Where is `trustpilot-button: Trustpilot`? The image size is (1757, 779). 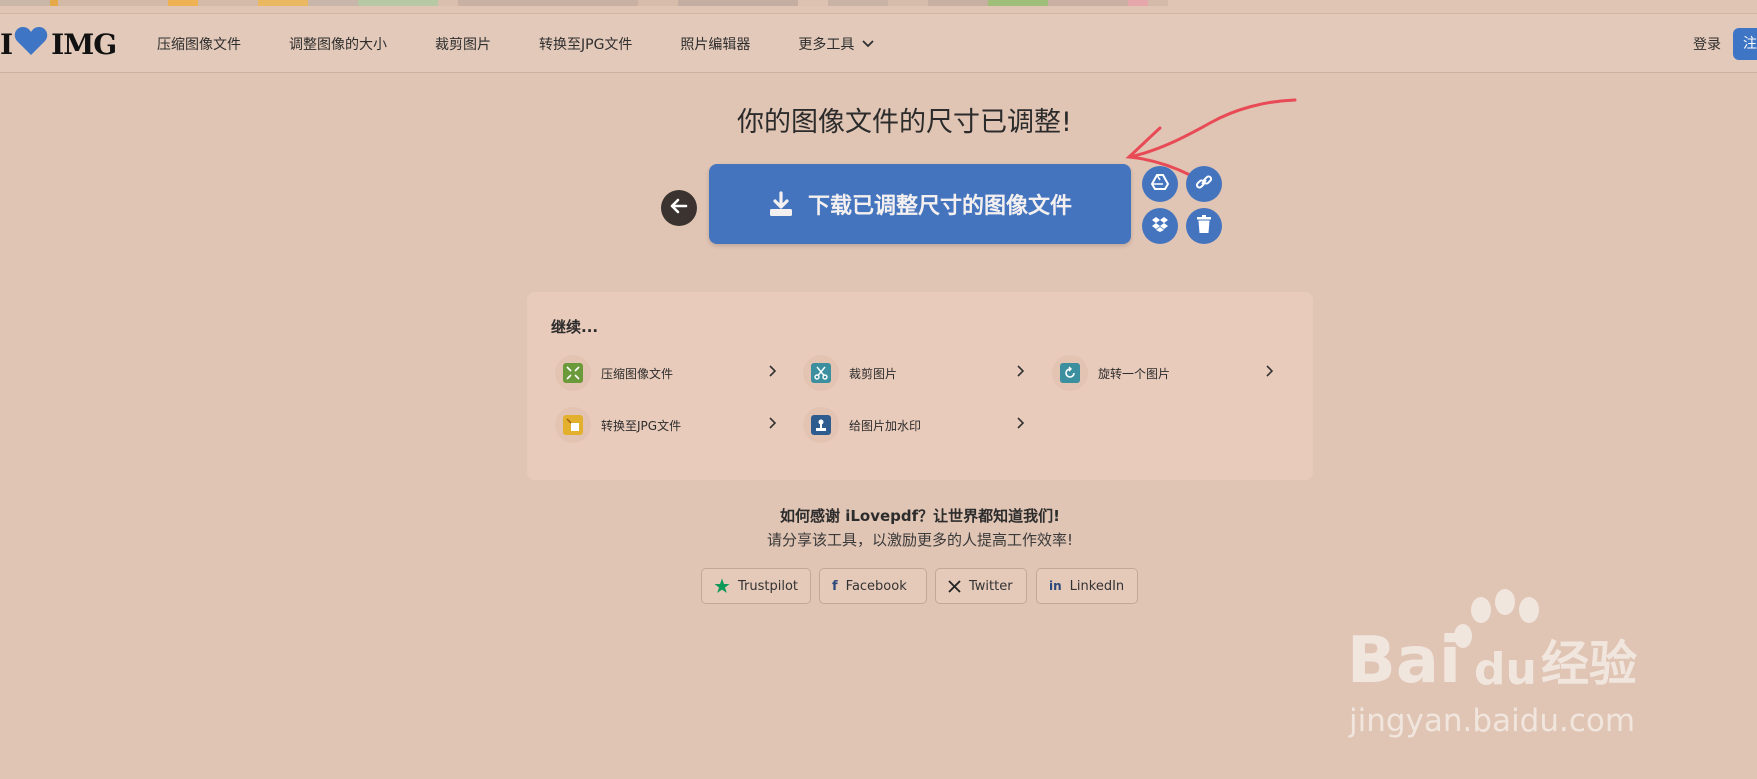 trustpilot-button: Trustpilot is located at coordinates (756, 586).